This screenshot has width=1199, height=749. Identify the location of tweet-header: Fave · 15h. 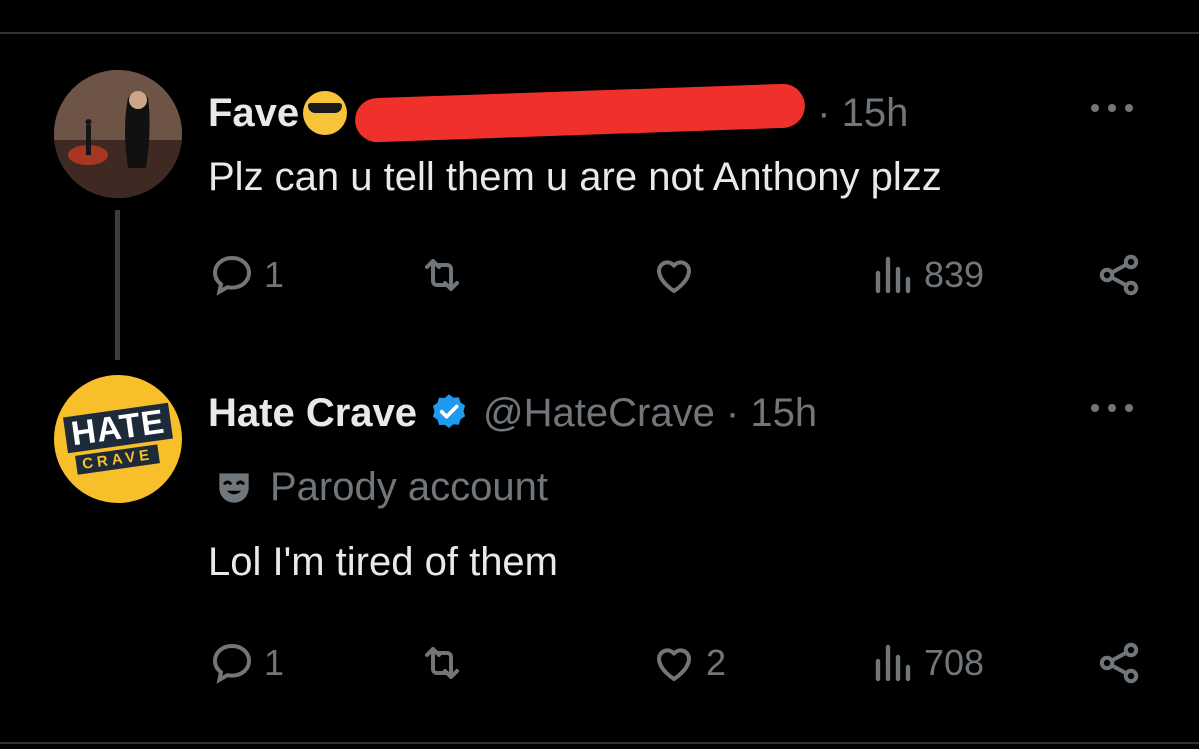
(558, 113).